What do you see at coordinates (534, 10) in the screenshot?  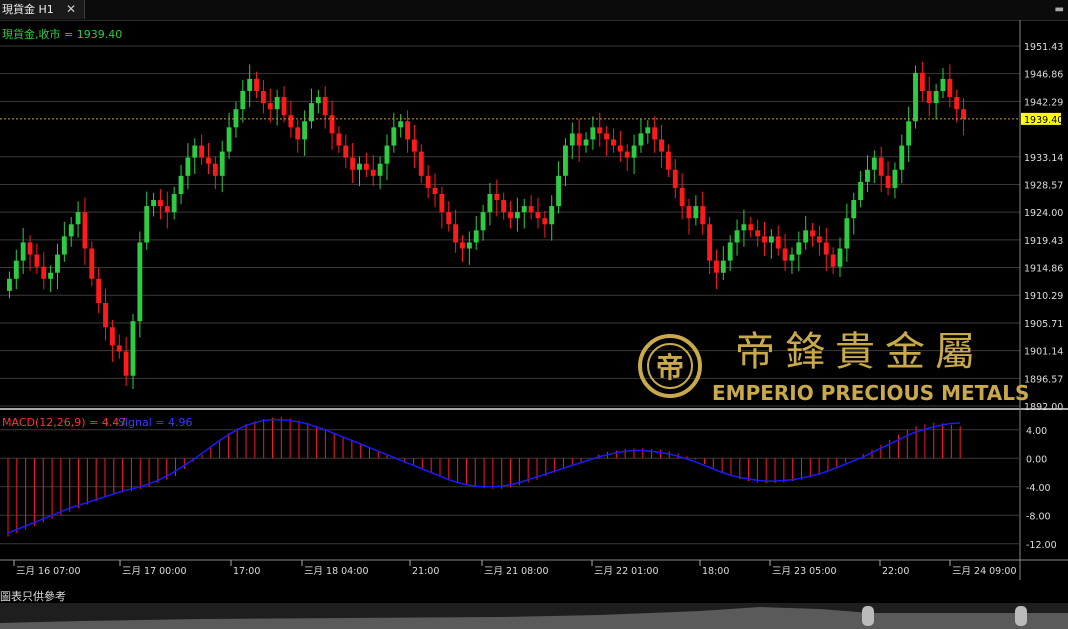 I see `tab-bar: 現貨金 H1 ✕ ▬` at bounding box center [534, 10].